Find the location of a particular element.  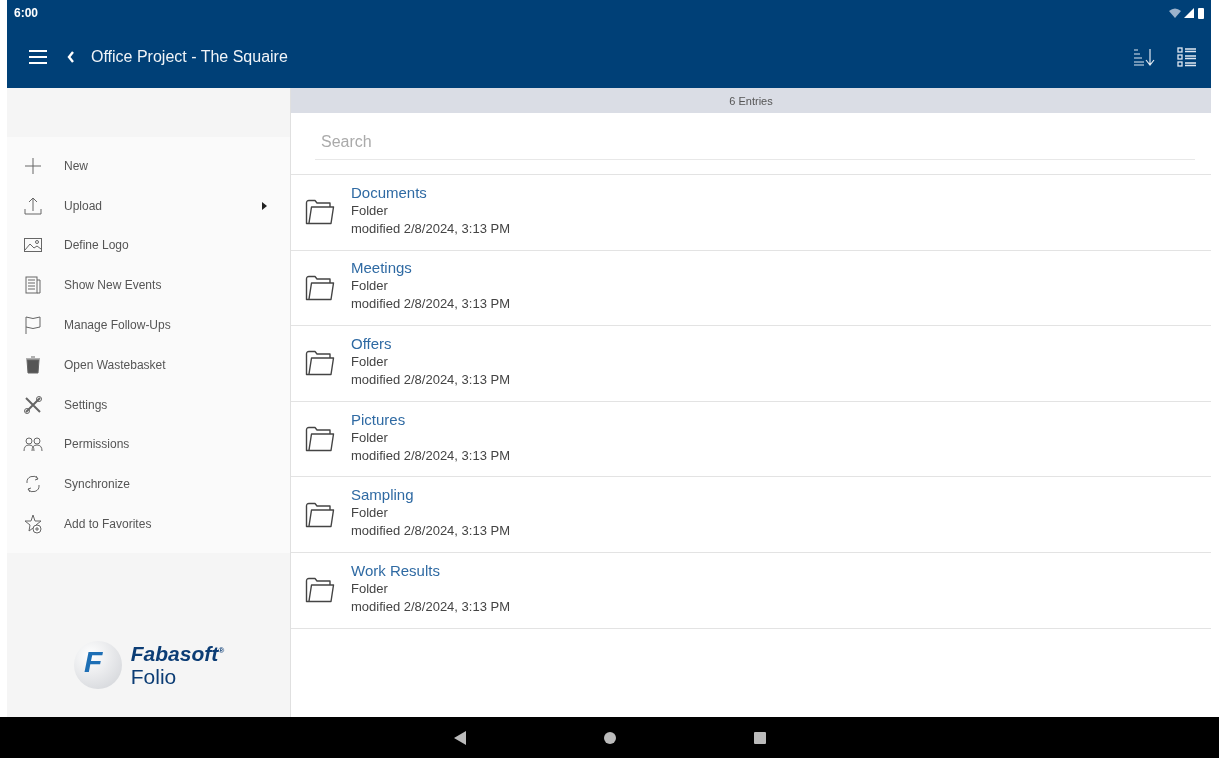

folder-link: Work Results is located at coordinates (395, 570).